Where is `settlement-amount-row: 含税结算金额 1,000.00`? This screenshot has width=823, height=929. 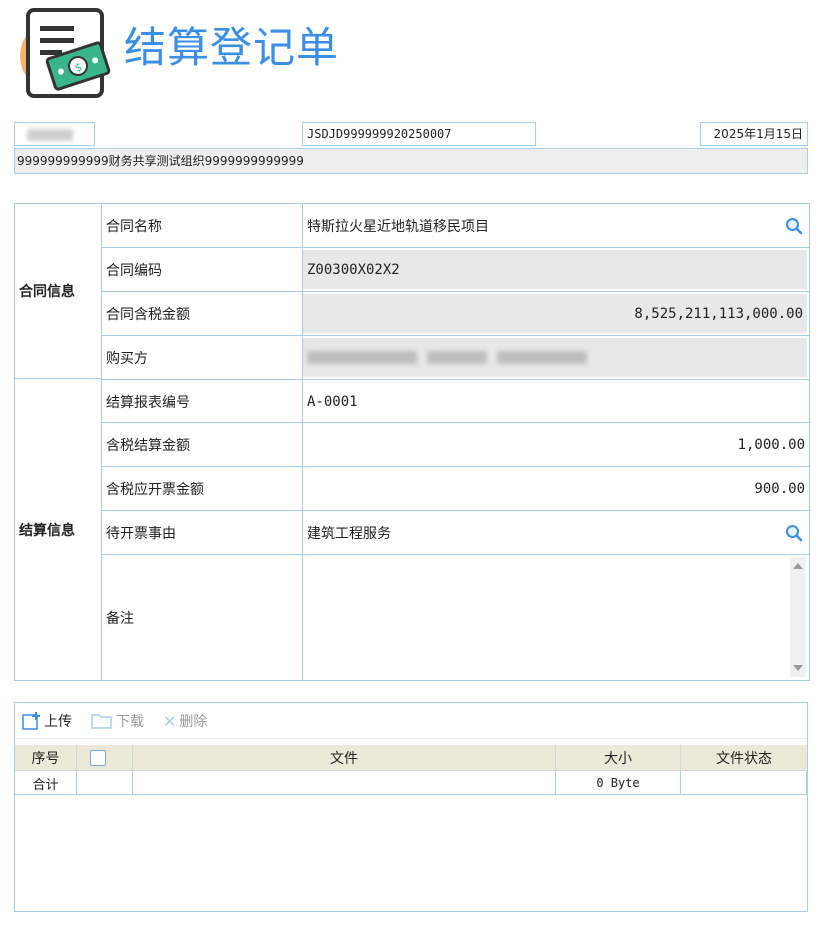
settlement-amount-row: 含税结算金额 1,000.00 is located at coordinates (455, 445).